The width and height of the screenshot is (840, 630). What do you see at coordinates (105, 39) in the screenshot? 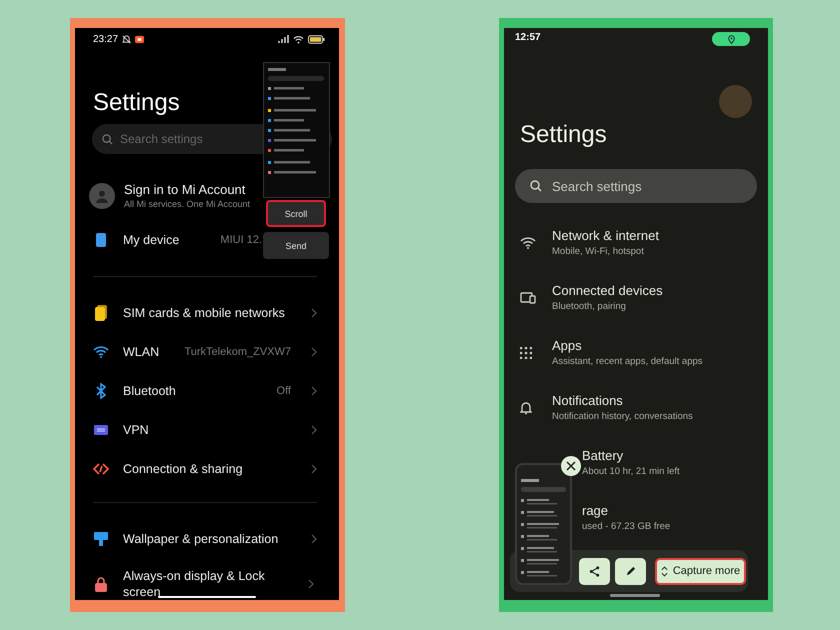
I see `status-time: 23:27` at bounding box center [105, 39].